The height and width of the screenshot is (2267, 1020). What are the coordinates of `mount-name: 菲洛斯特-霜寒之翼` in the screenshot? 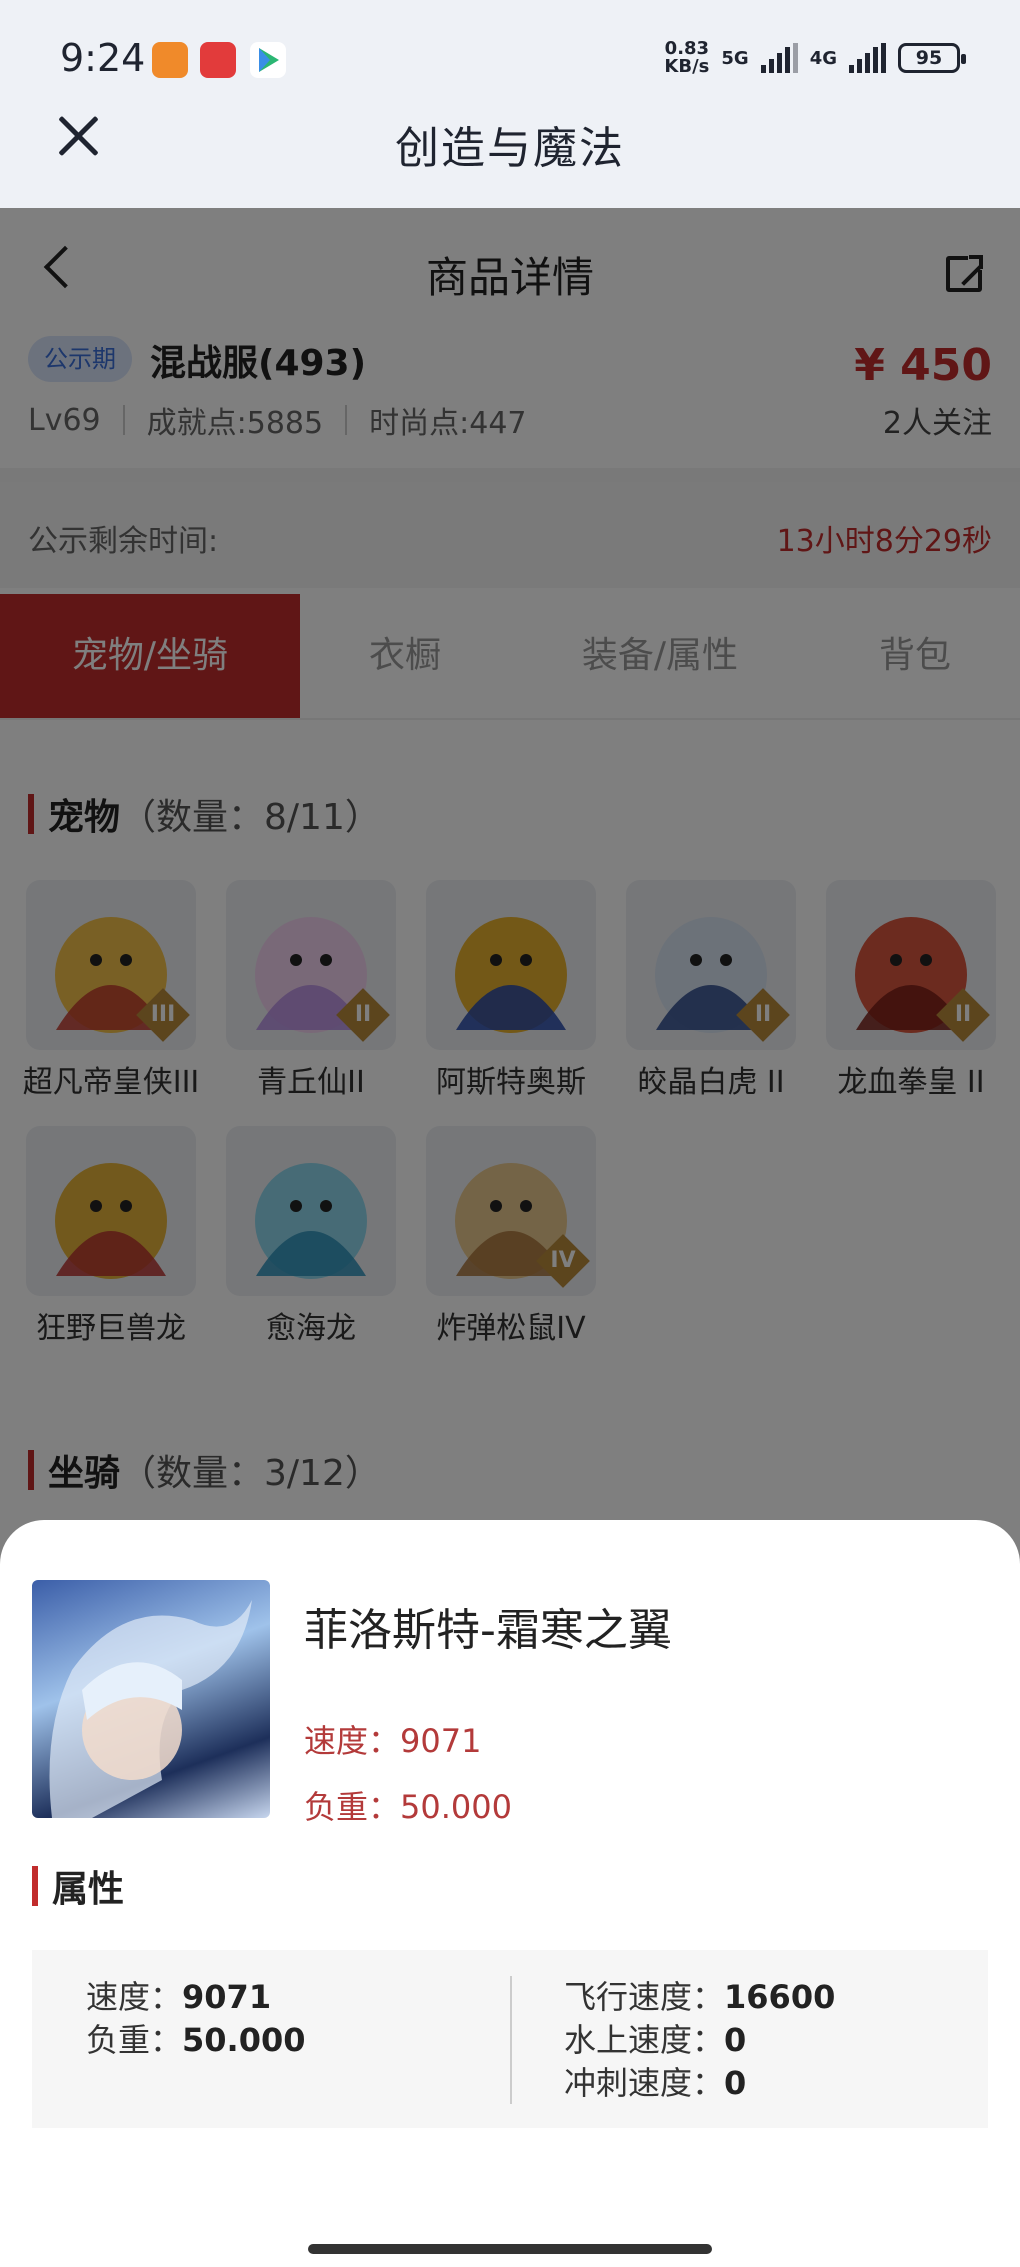 It's located at (488, 1630).